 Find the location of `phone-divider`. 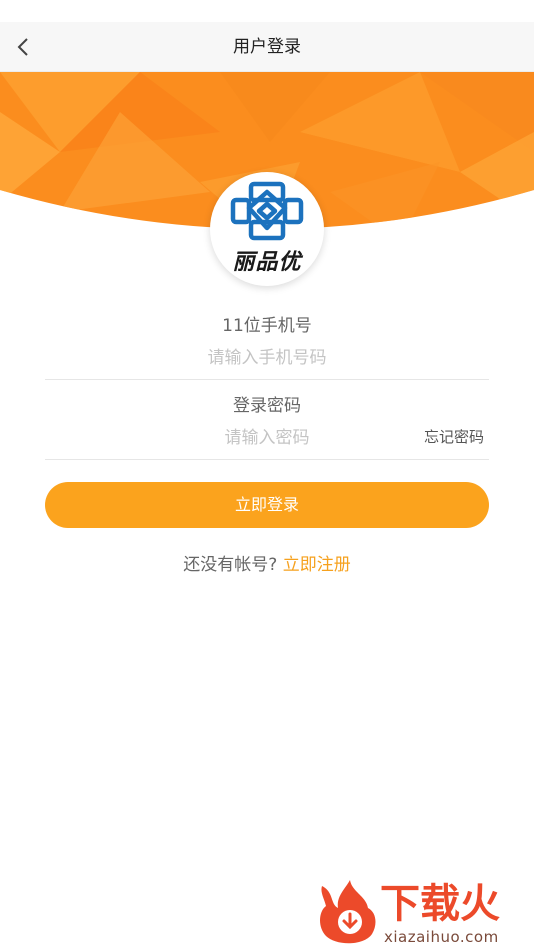

phone-divider is located at coordinates (267, 379).